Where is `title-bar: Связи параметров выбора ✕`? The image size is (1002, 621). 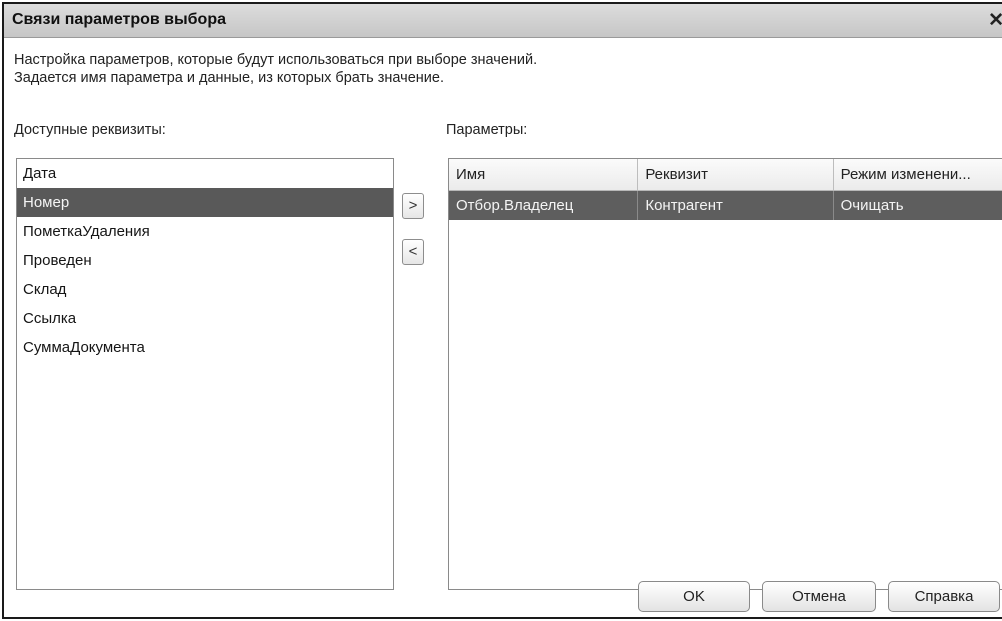 title-bar: Связи параметров выбора ✕ is located at coordinates (503, 21).